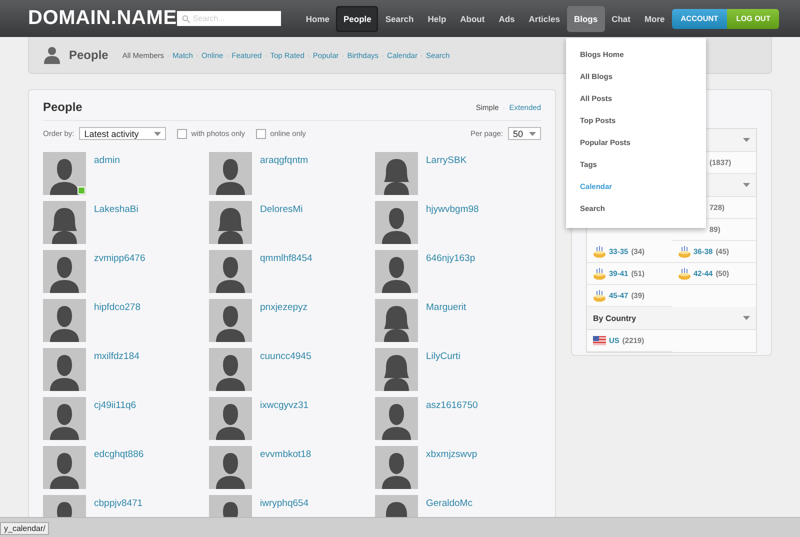 This screenshot has width=800, height=537. What do you see at coordinates (117, 322) in the screenshot?
I see `member-name-link: hipfdco278` at bounding box center [117, 322].